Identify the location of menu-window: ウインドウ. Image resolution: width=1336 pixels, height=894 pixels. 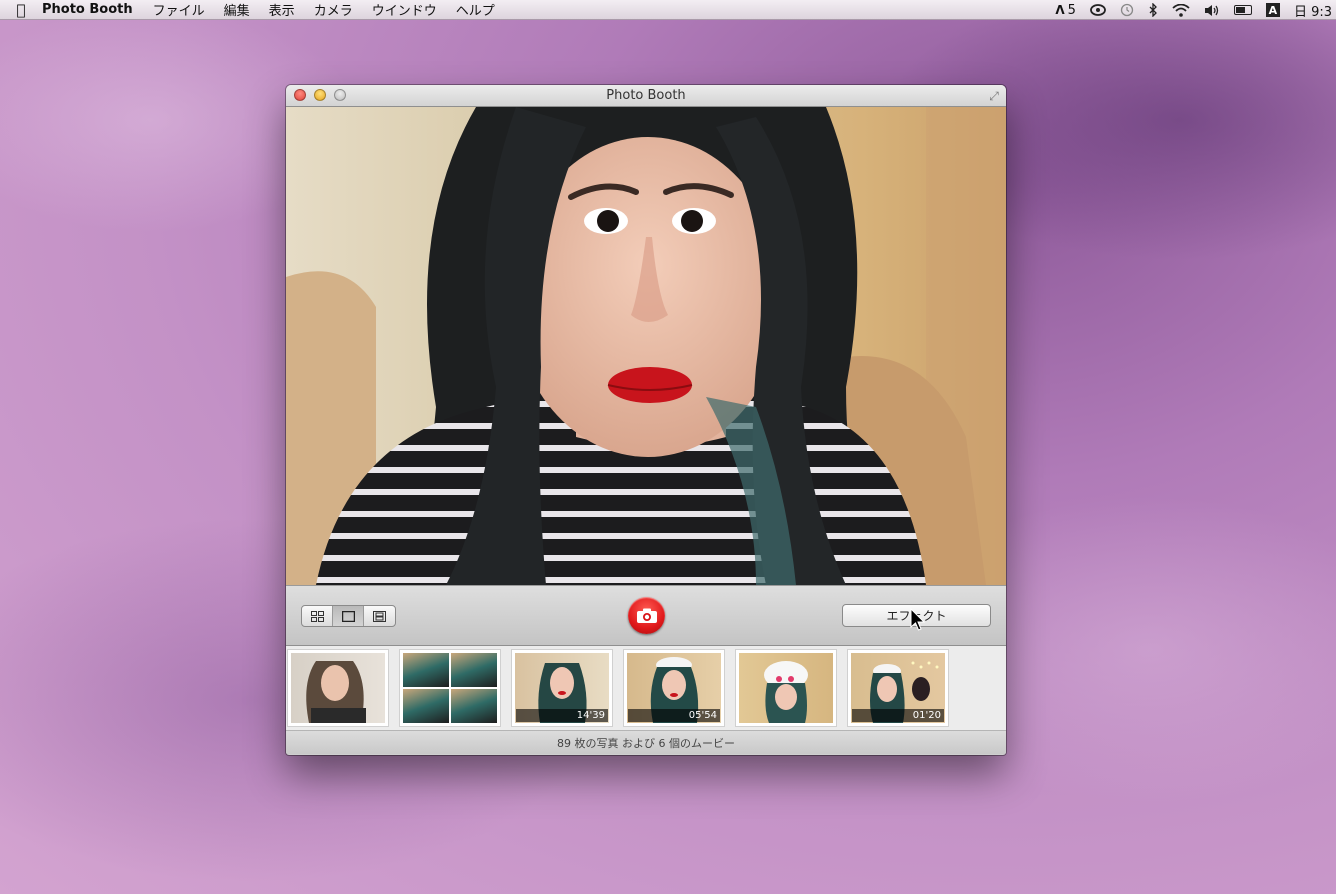
(404, 9).